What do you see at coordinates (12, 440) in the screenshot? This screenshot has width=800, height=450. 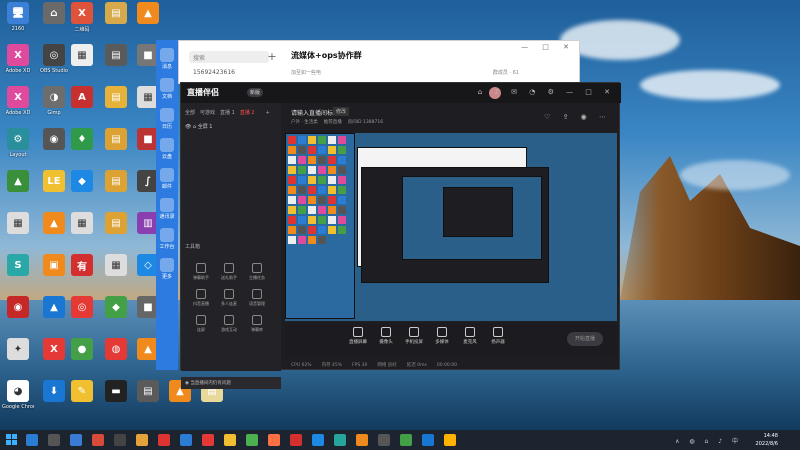 I see `windows-start-icon` at bounding box center [12, 440].